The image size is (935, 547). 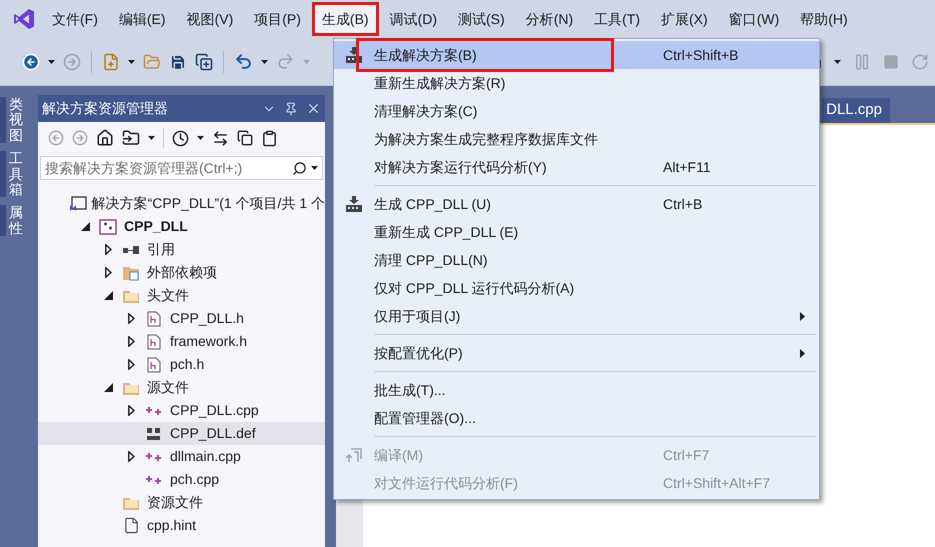 I want to click on menu-bar-item: 测试(S), so click(x=481, y=19).